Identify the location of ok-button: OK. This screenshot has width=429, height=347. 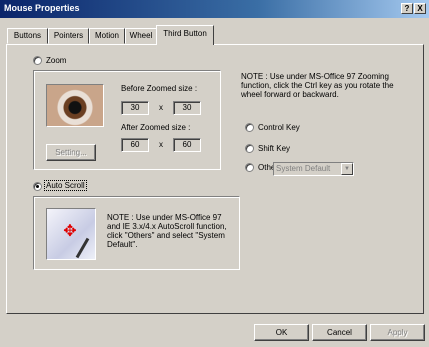
(281, 332).